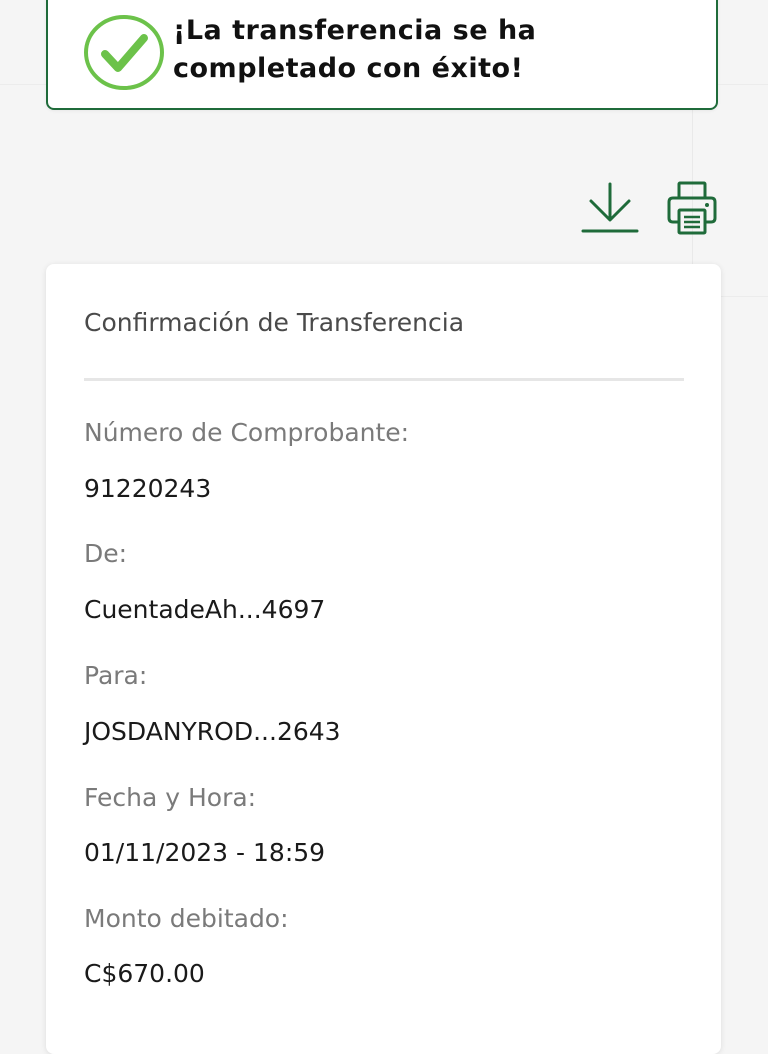 This screenshot has height=1054, width=768. What do you see at coordinates (144, 973) in the screenshot?
I see `debited-amount-value: C$670.00` at bounding box center [144, 973].